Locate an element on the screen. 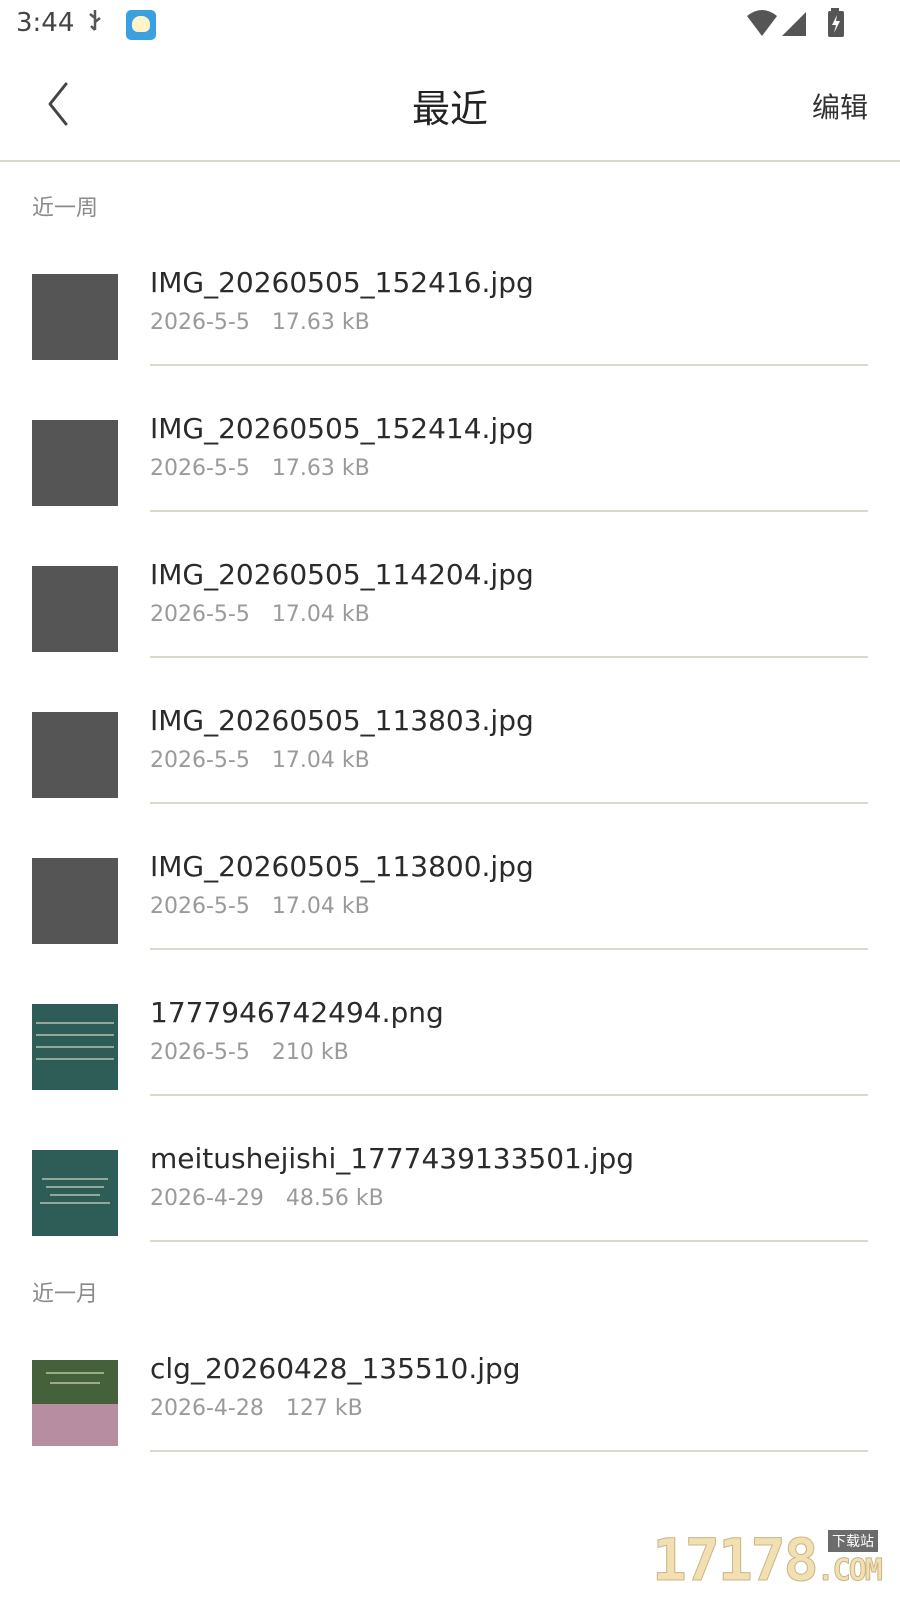 The height and width of the screenshot is (1600, 900). file-meta: 2026-4-29 48.56 kB is located at coordinates (267, 1198).